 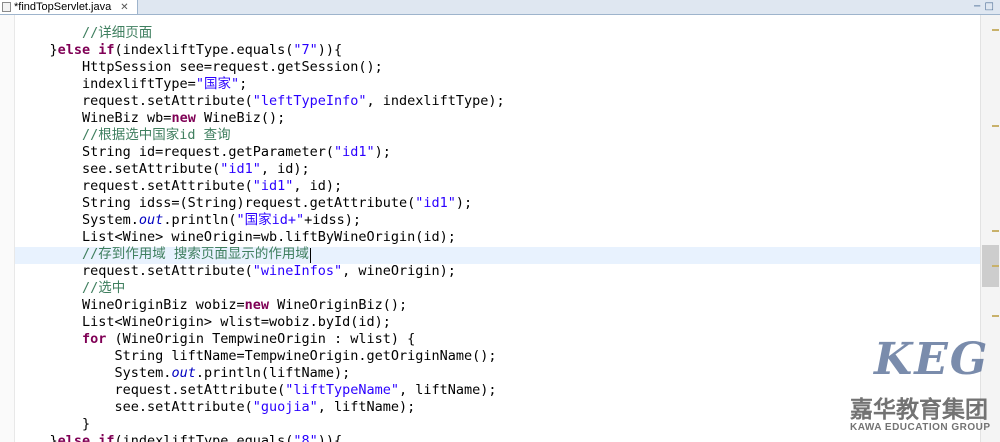 I want to click on code-token: List<WineOrigin> wlist=wobiz.byId(id);, so click(x=204, y=322).